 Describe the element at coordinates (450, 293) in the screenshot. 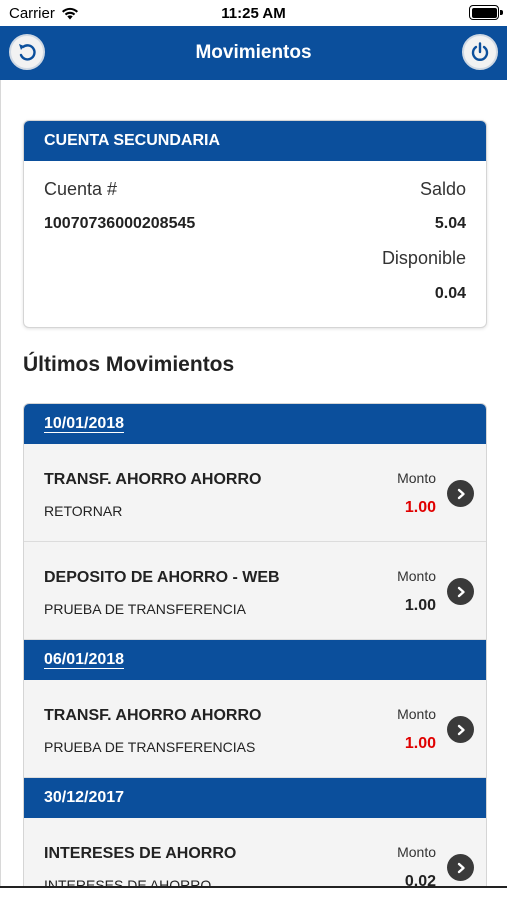

I see `disponible-value: 0.04` at that location.